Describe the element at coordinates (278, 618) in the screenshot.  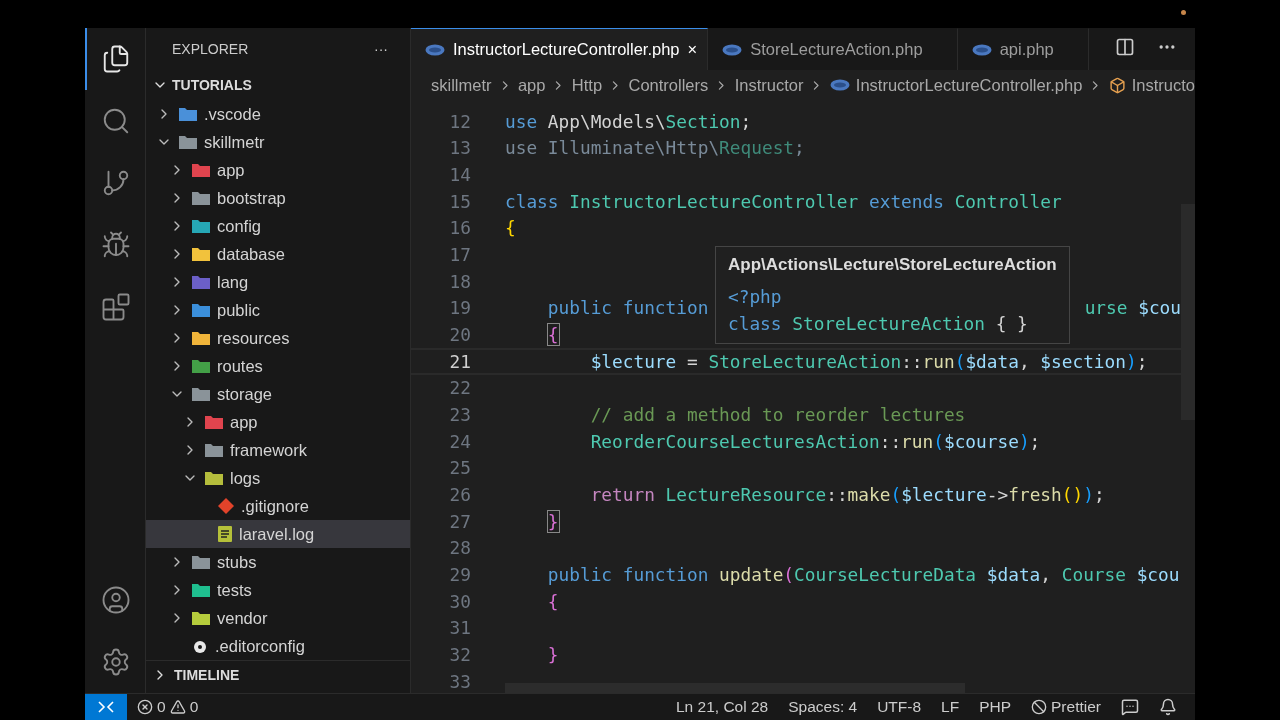
I see `tree-item: vendor` at that location.